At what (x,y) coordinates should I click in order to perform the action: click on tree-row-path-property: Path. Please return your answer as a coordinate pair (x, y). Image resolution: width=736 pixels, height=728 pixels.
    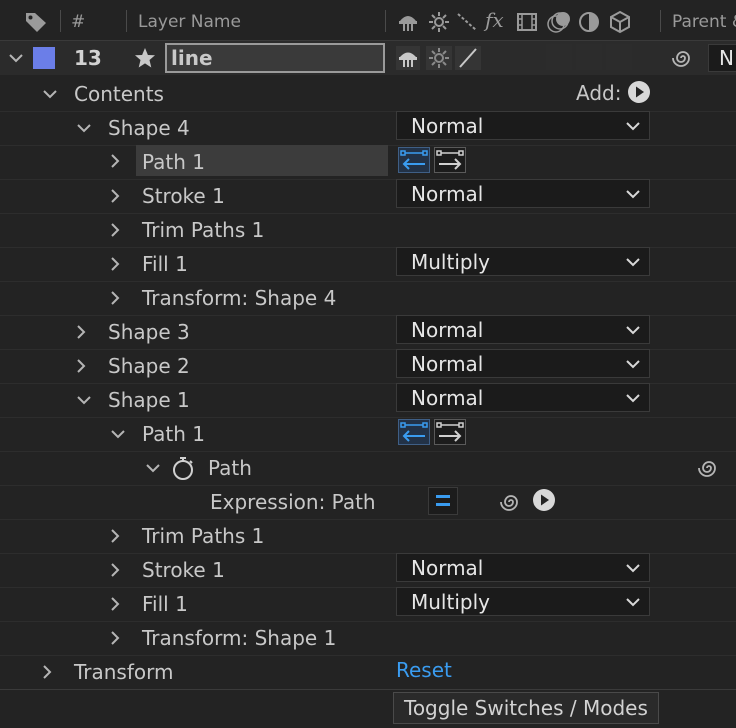
    Looking at the image, I should click on (368, 468).